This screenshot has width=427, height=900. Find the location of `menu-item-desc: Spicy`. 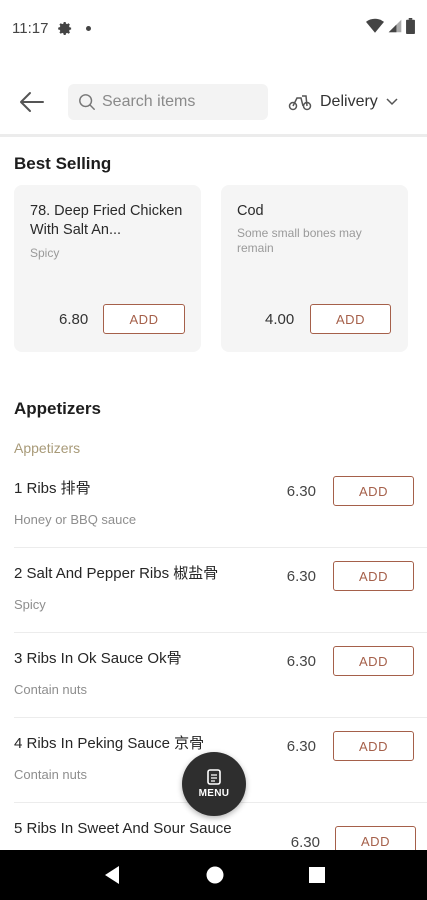

menu-item-desc: Spicy is located at coordinates (30, 604).